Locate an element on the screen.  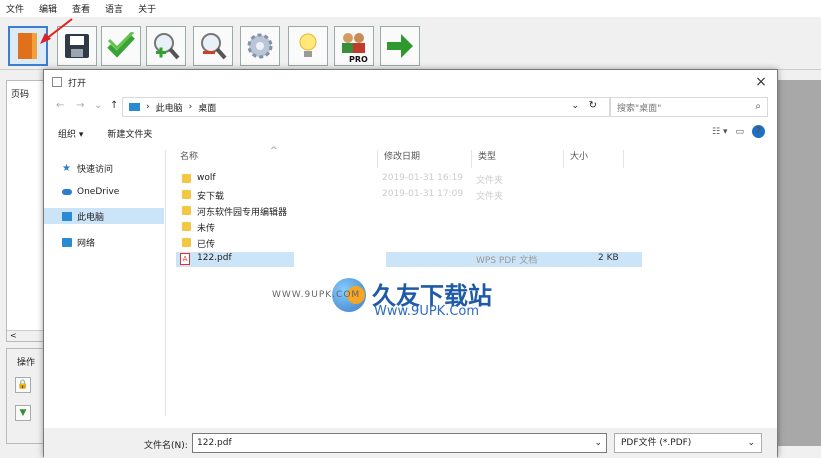
col-type: 类型 is located at coordinates (518, 159).